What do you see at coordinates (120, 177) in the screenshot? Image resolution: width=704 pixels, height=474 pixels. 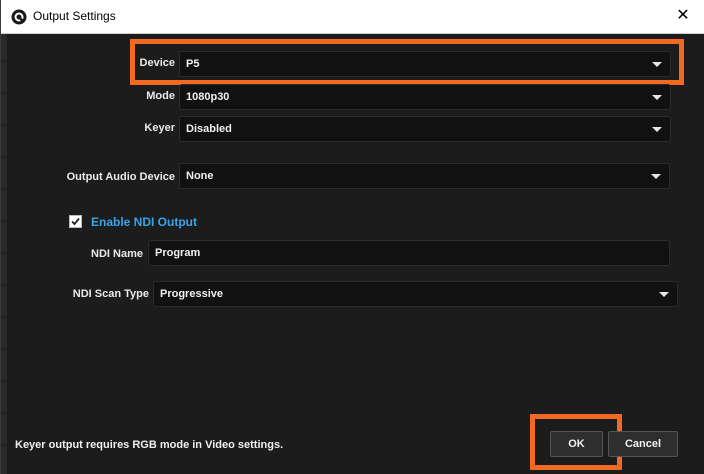 I see `output-audio-device-label: Output Audio Device` at bounding box center [120, 177].